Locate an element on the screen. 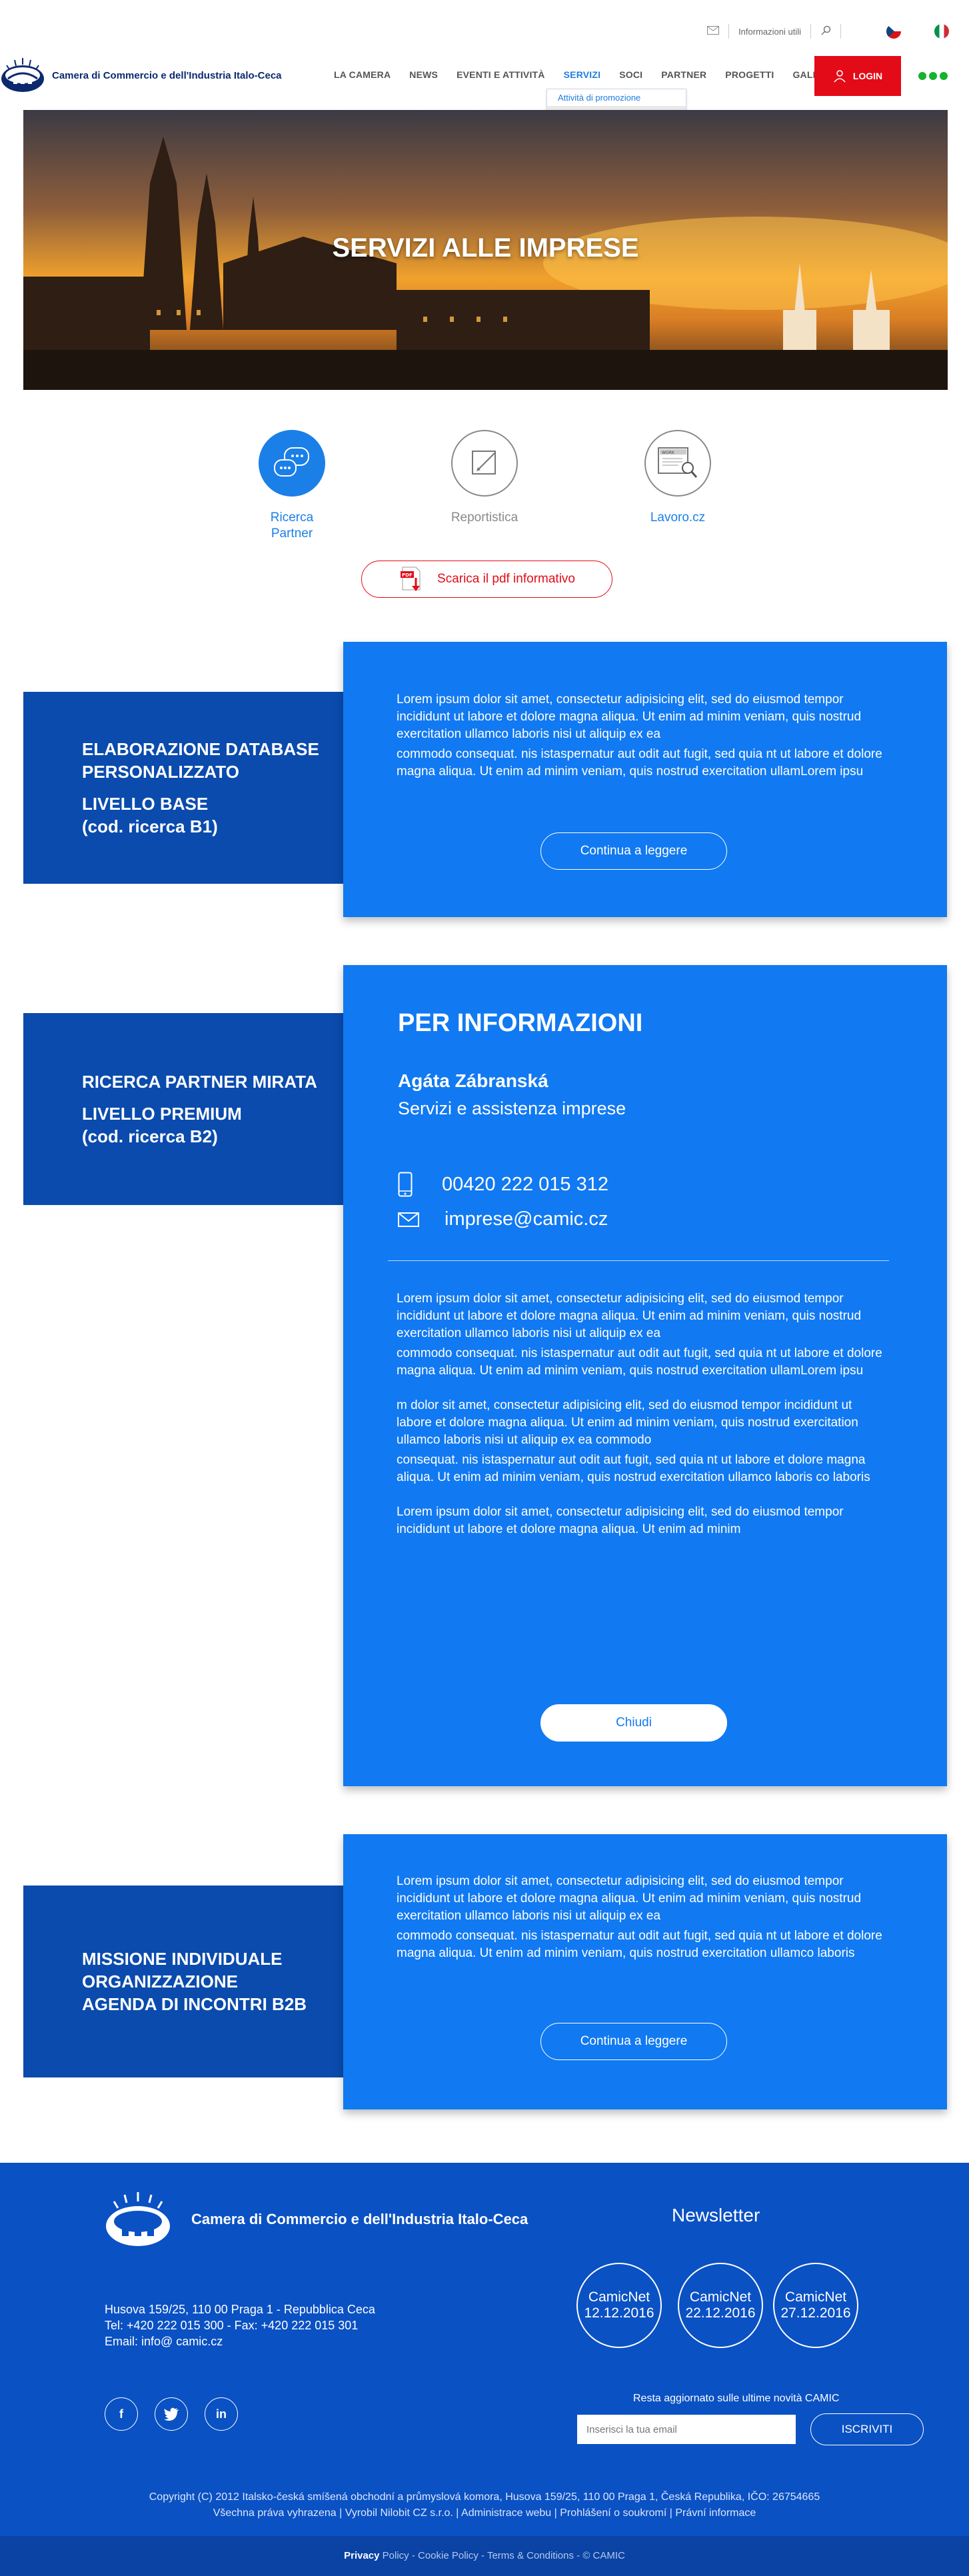 Image resolution: width=969 pixels, height=2576 pixels. czech-flag-icon is located at coordinates (894, 32).